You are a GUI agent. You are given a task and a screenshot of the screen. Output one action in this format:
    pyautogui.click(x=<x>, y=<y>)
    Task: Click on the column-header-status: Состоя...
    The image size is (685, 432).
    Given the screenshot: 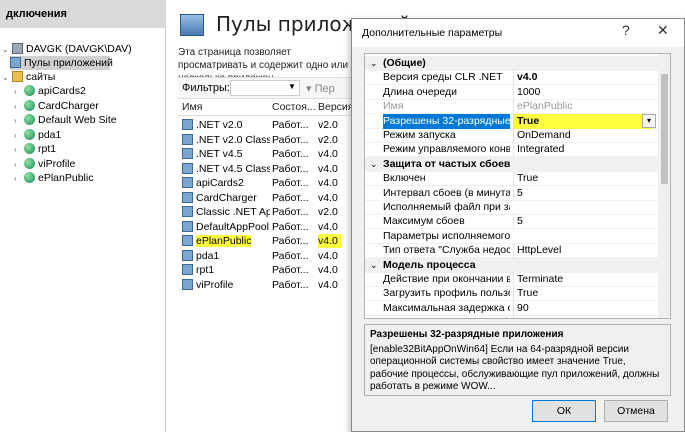 What is the action you would take?
    pyautogui.click(x=294, y=107)
    